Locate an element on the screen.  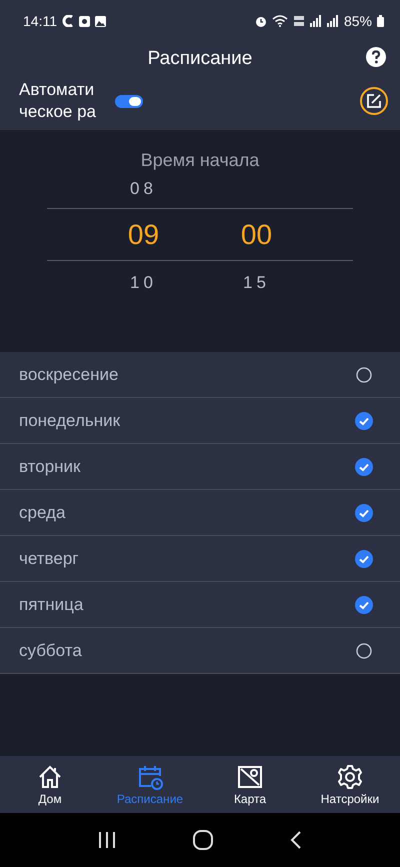
toggle-label: Автомати is located at coordinates (57, 90).